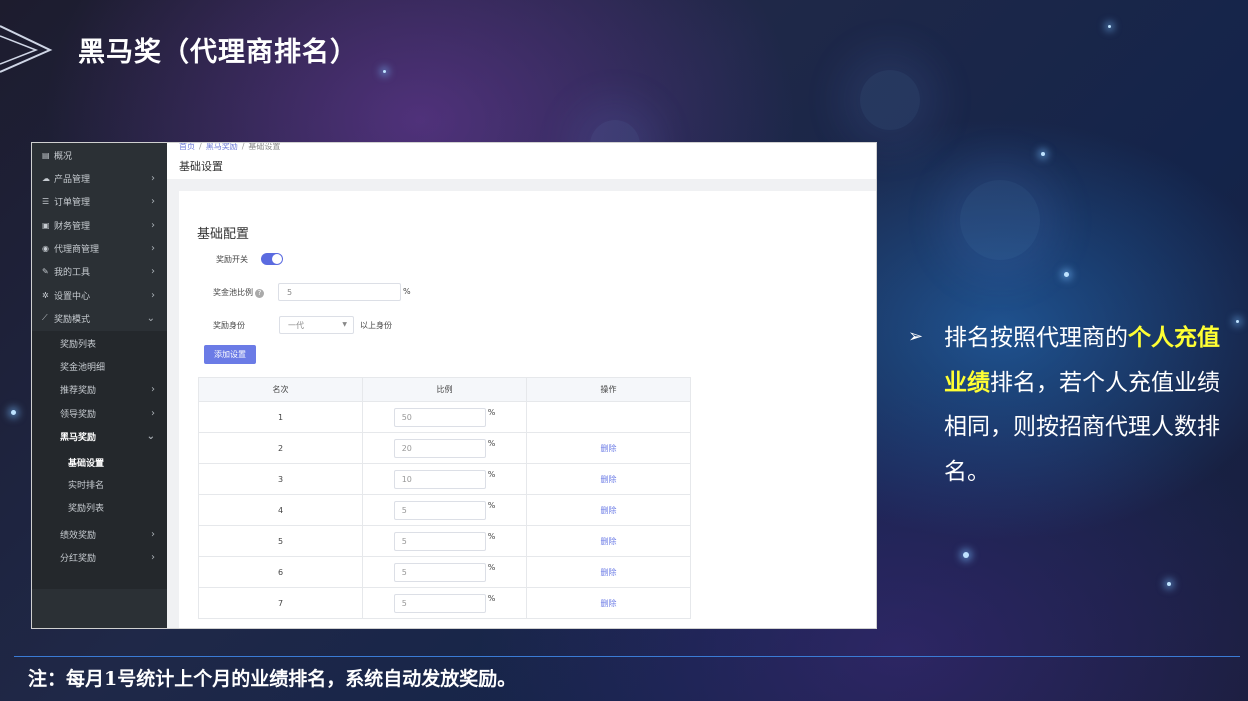 This screenshot has width=1248, height=701. Describe the element at coordinates (99, 436) in the screenshot. I see `sidebar-sub-heima: 黑马奖励 ⌄` at that location.